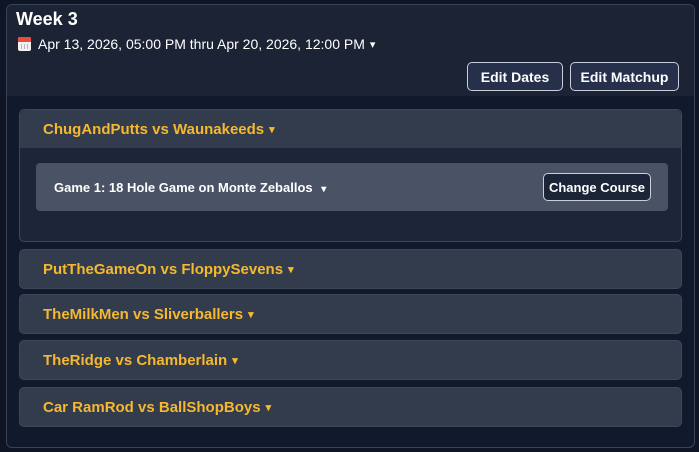  Describe the element at coordinates (597, 187) in the screenshot. I see `change-course-button: Change Course` at that location.